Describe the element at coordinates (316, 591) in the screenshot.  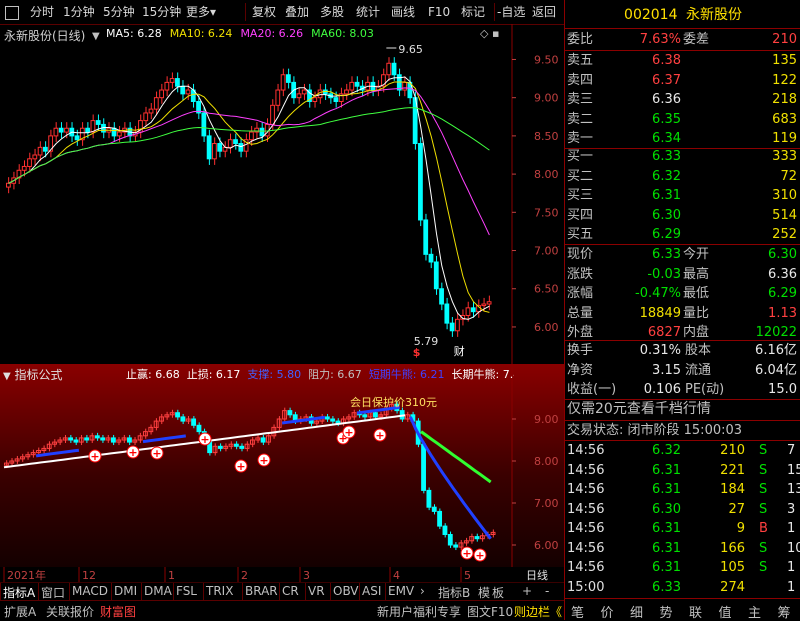
I see `tab-vr: VR` at that location.